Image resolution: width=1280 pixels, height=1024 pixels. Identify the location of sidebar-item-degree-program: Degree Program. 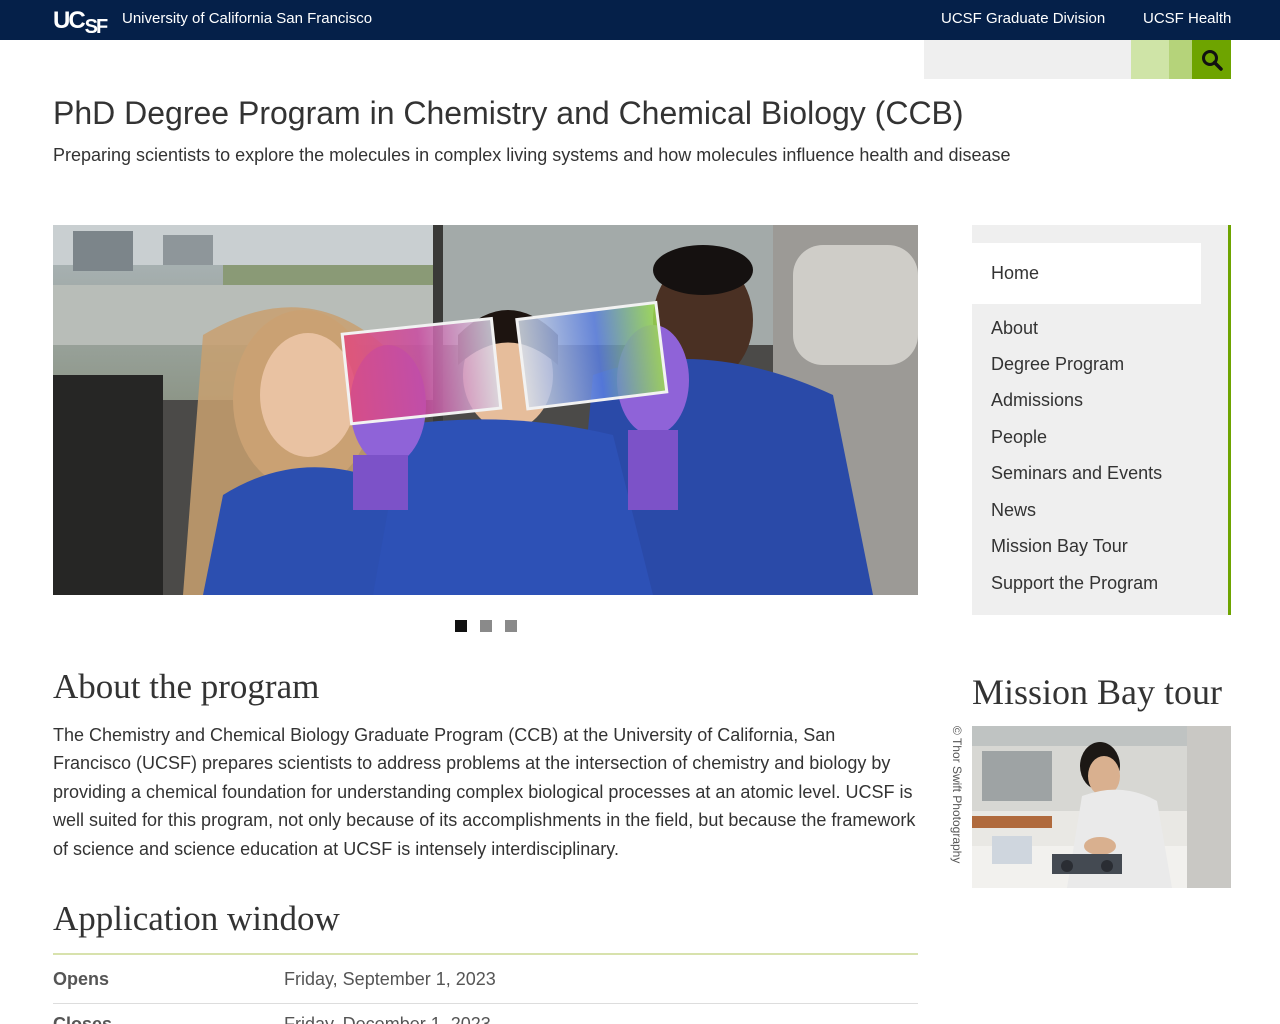
(1057, 364).